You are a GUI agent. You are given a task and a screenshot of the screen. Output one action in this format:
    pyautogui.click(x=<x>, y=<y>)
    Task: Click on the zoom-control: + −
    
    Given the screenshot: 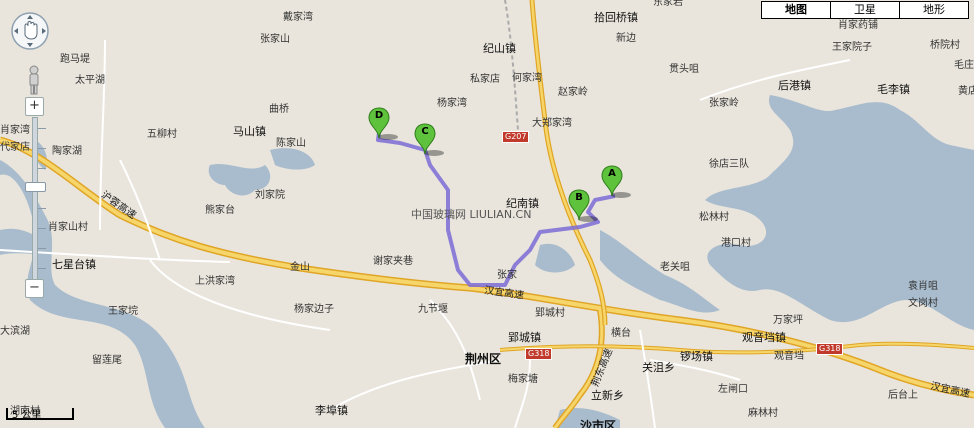 What is the action you would take?
    pyautogui.click(x=35, y=185)
    